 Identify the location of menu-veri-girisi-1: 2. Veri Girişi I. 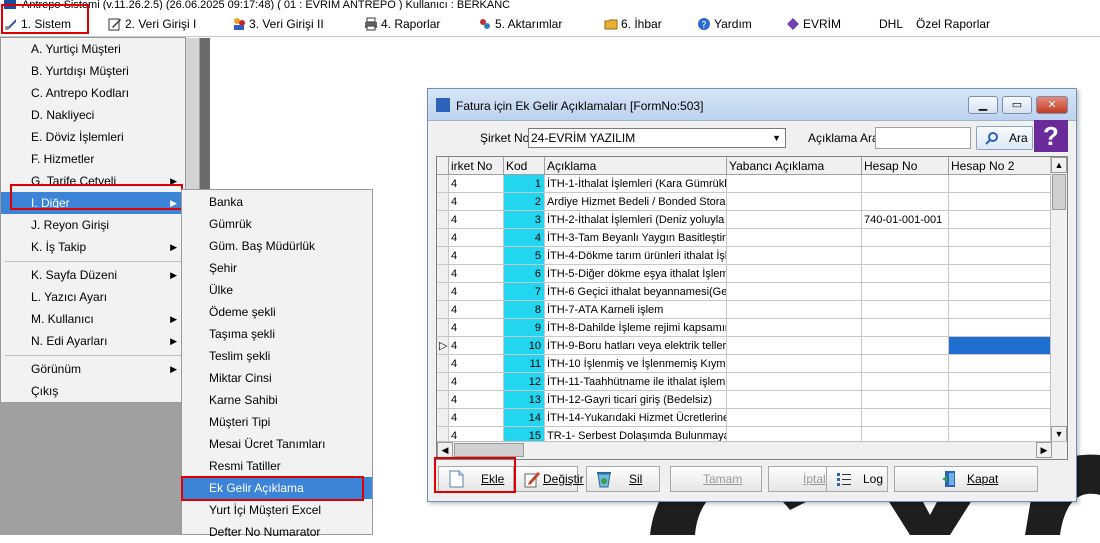
(152, 24).